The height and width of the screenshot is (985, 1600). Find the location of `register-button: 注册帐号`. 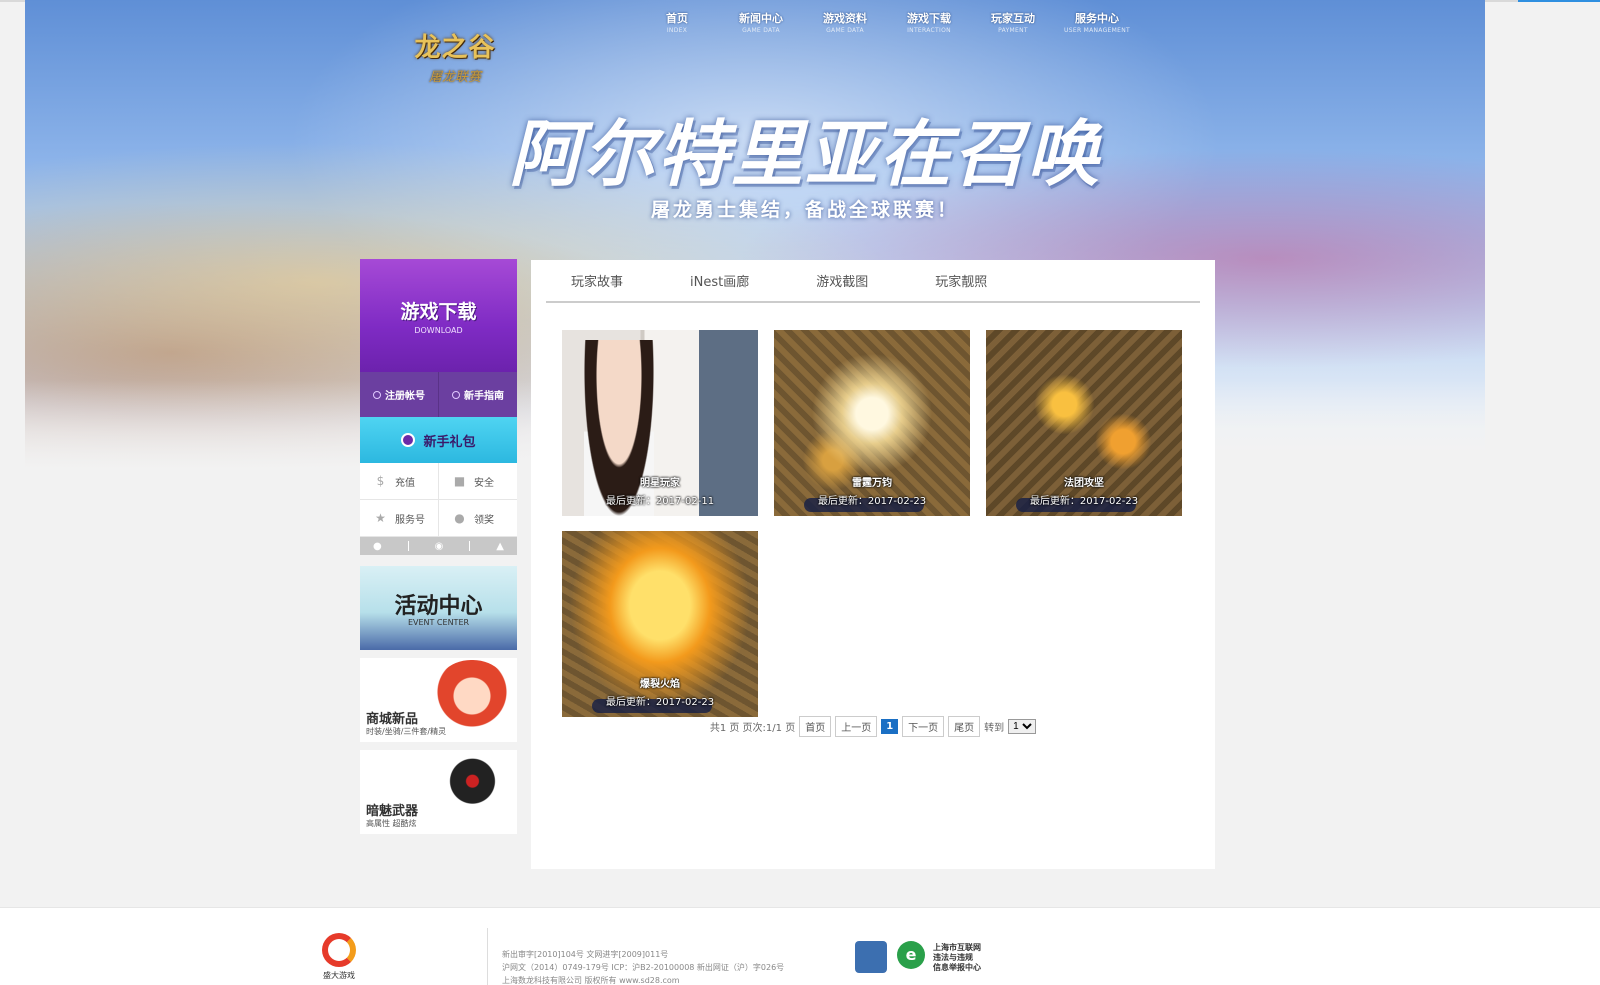

register-button: 注册帐号 is located at coordinates (399, 394).